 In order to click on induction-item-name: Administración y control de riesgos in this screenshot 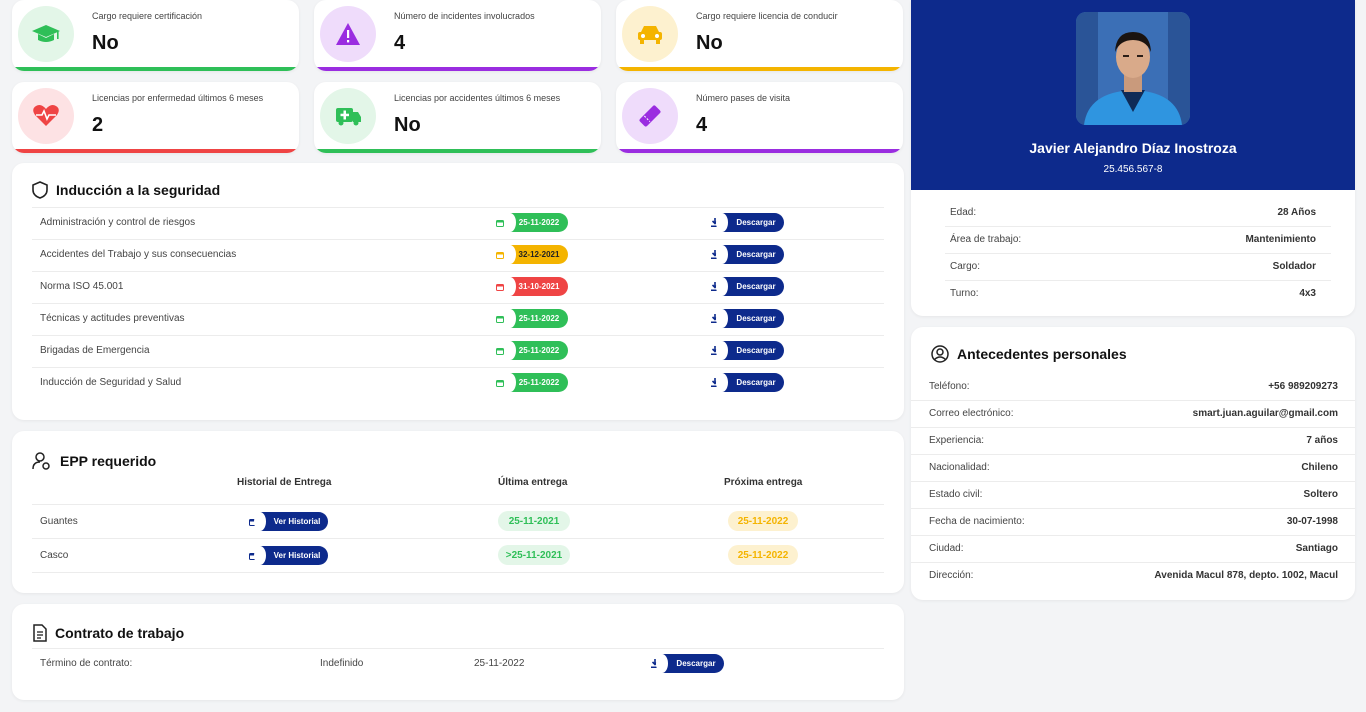, I will do `click(118, 222)`.